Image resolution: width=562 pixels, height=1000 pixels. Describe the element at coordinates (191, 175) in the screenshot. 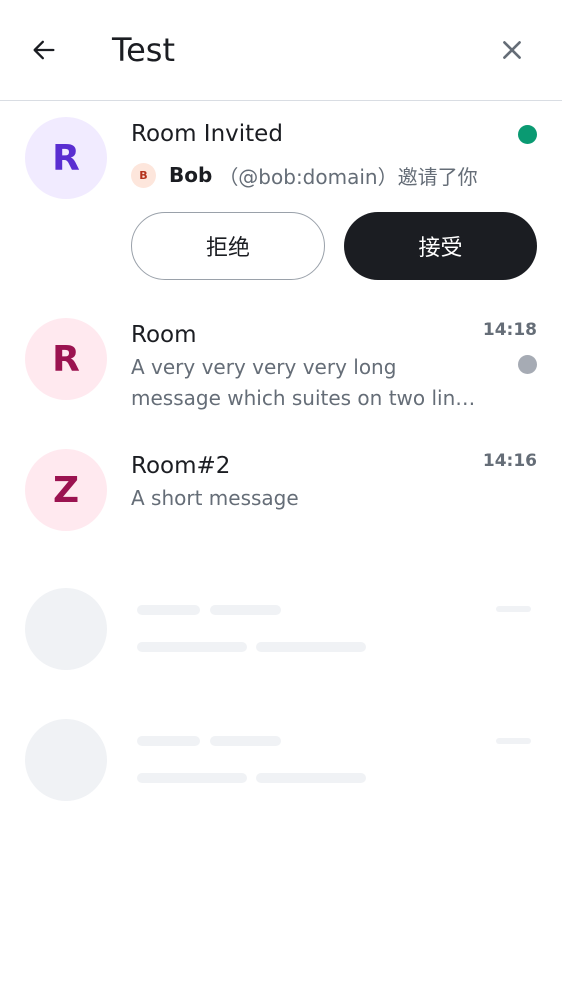

I see `inviter-name: Bob` at that location.